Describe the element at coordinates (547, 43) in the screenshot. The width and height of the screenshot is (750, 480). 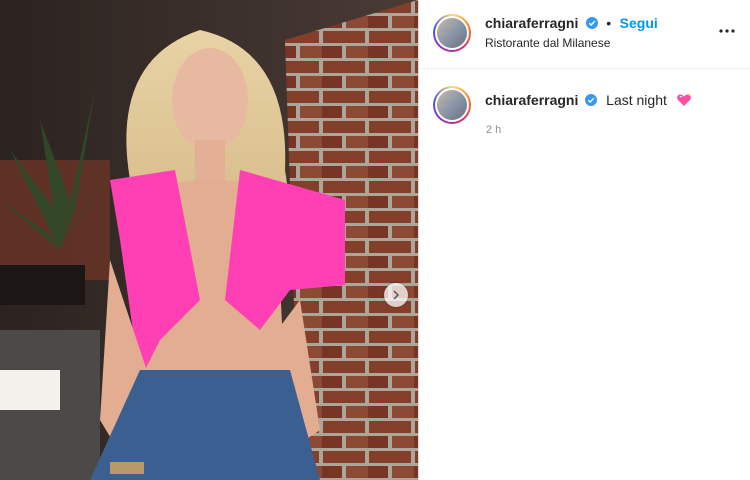
I see `location-link: Ristorante dal Milanese` at that location.